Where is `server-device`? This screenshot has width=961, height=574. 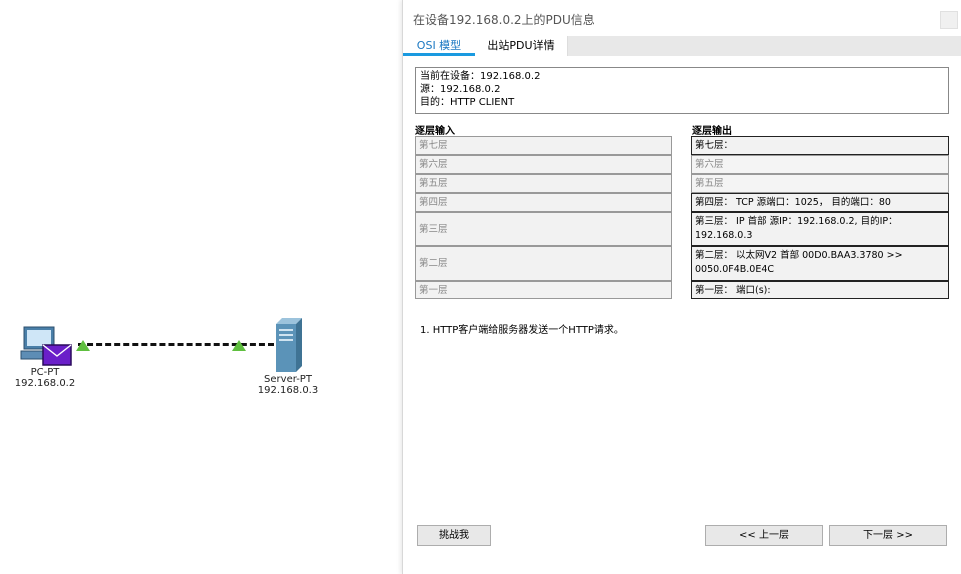 server-device is located at coordinates (288, 345).